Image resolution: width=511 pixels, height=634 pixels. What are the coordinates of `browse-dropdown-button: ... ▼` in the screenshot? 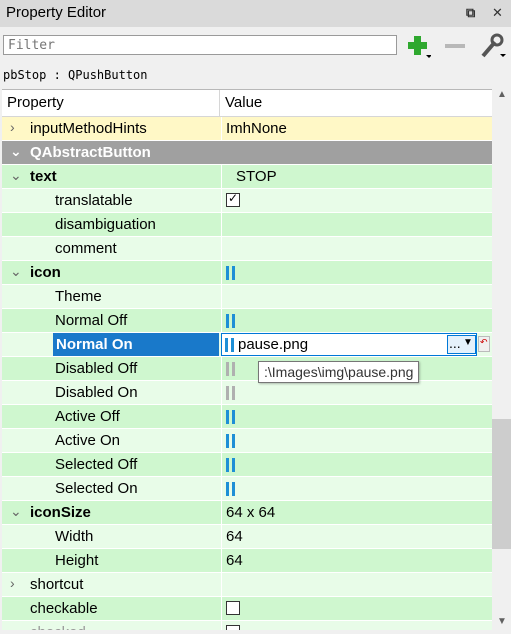 It's located at (461, 344).